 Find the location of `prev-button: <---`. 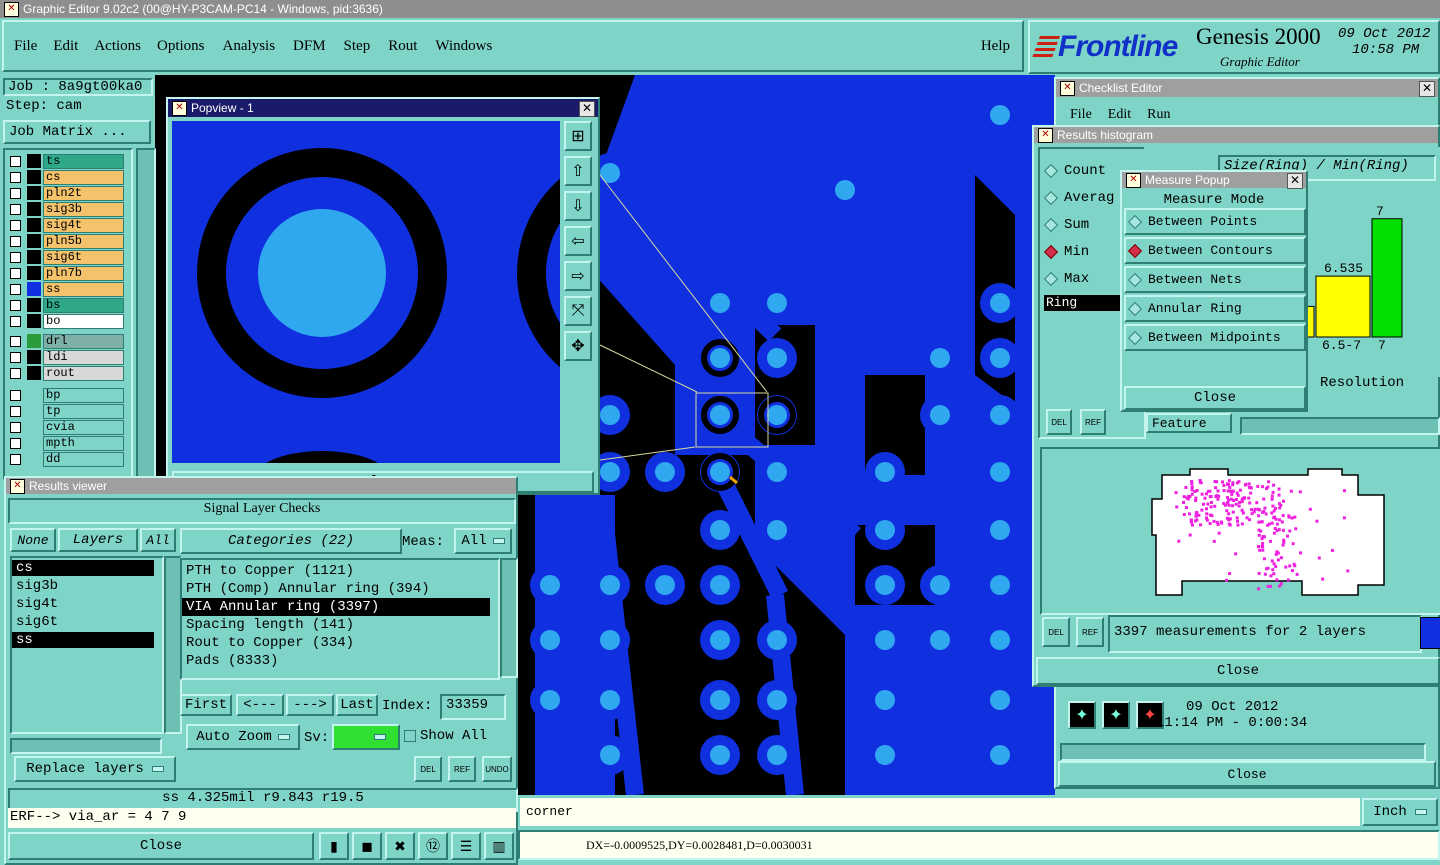

prev-button: <--- is located at coordinates (260, 705).